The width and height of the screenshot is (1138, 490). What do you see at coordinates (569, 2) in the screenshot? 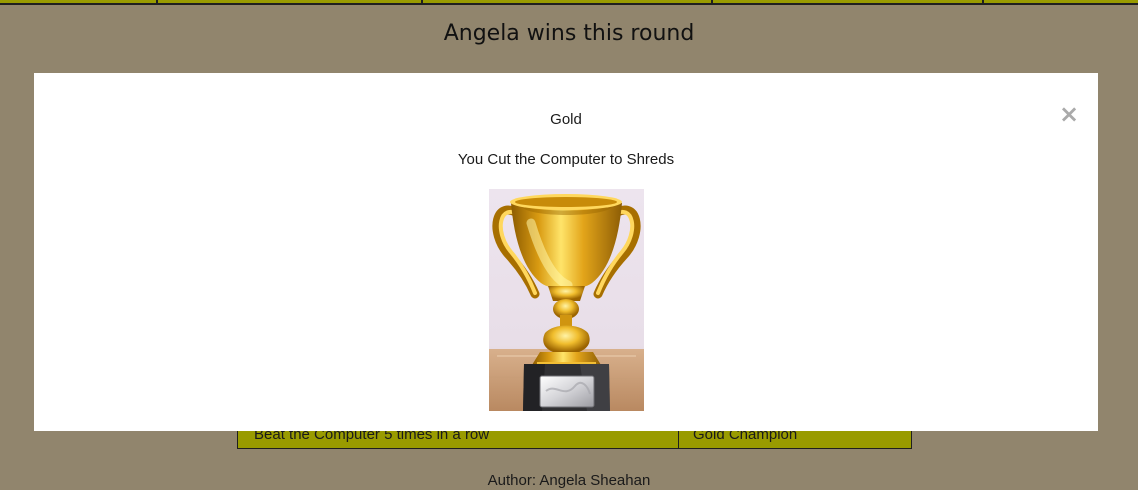
I see `top-table-edge` at bounding box center [569, 2].